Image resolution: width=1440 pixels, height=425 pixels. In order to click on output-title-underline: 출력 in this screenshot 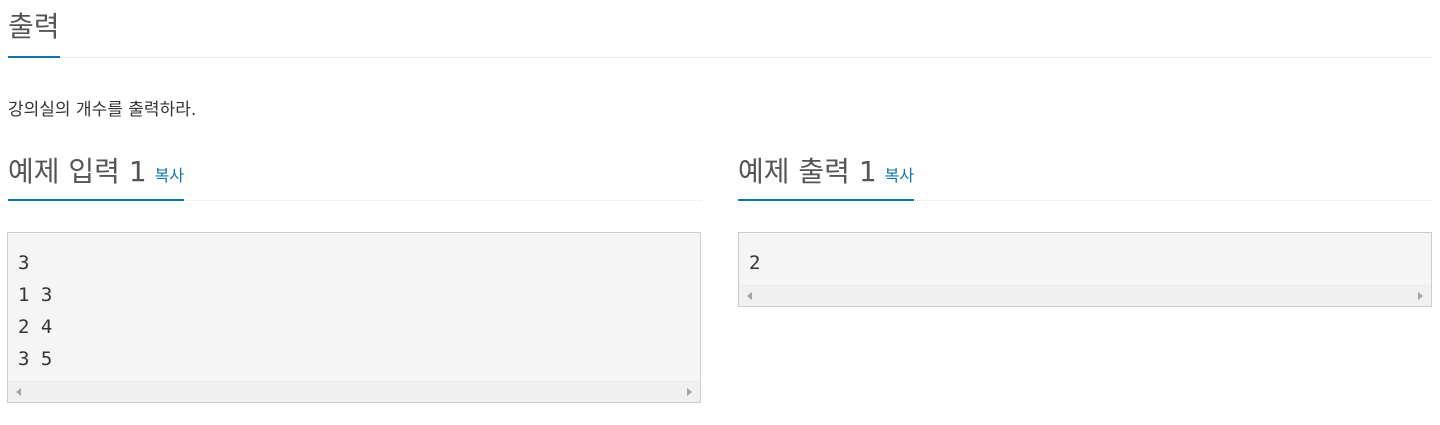, I will do `click(34, 31)`.